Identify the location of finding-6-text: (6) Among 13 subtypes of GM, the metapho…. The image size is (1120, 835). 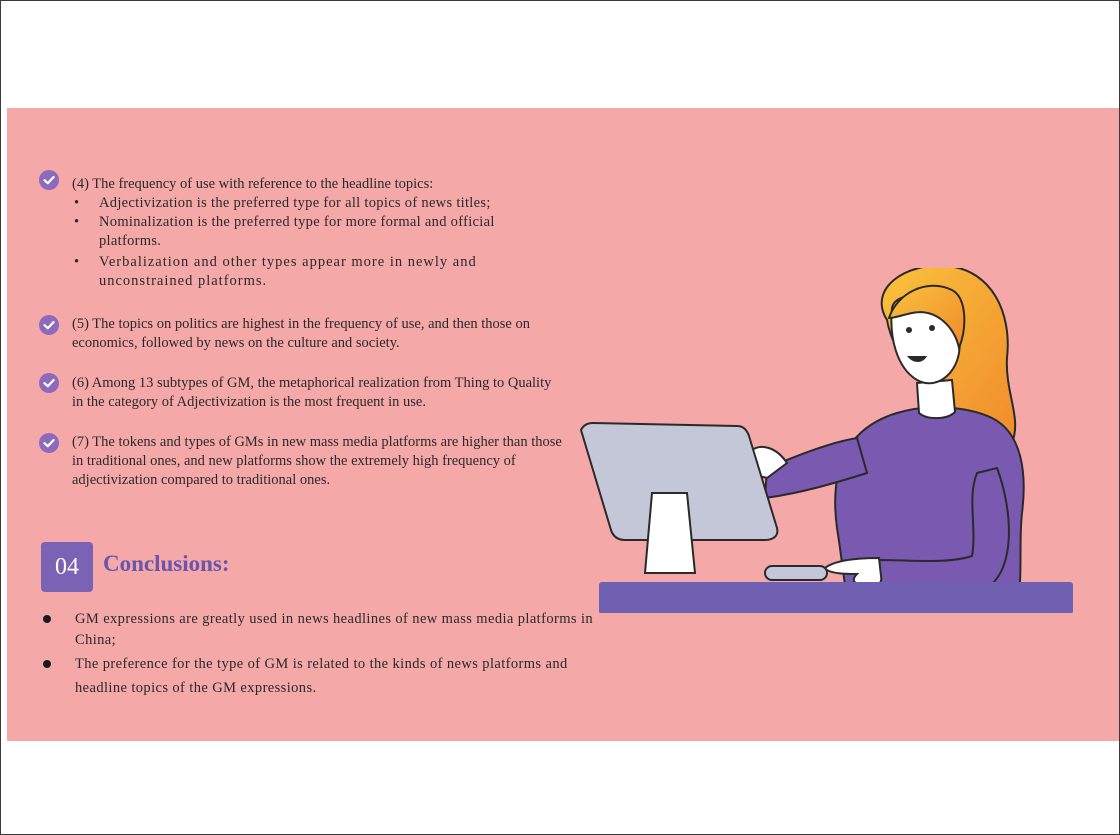
(312, 392).